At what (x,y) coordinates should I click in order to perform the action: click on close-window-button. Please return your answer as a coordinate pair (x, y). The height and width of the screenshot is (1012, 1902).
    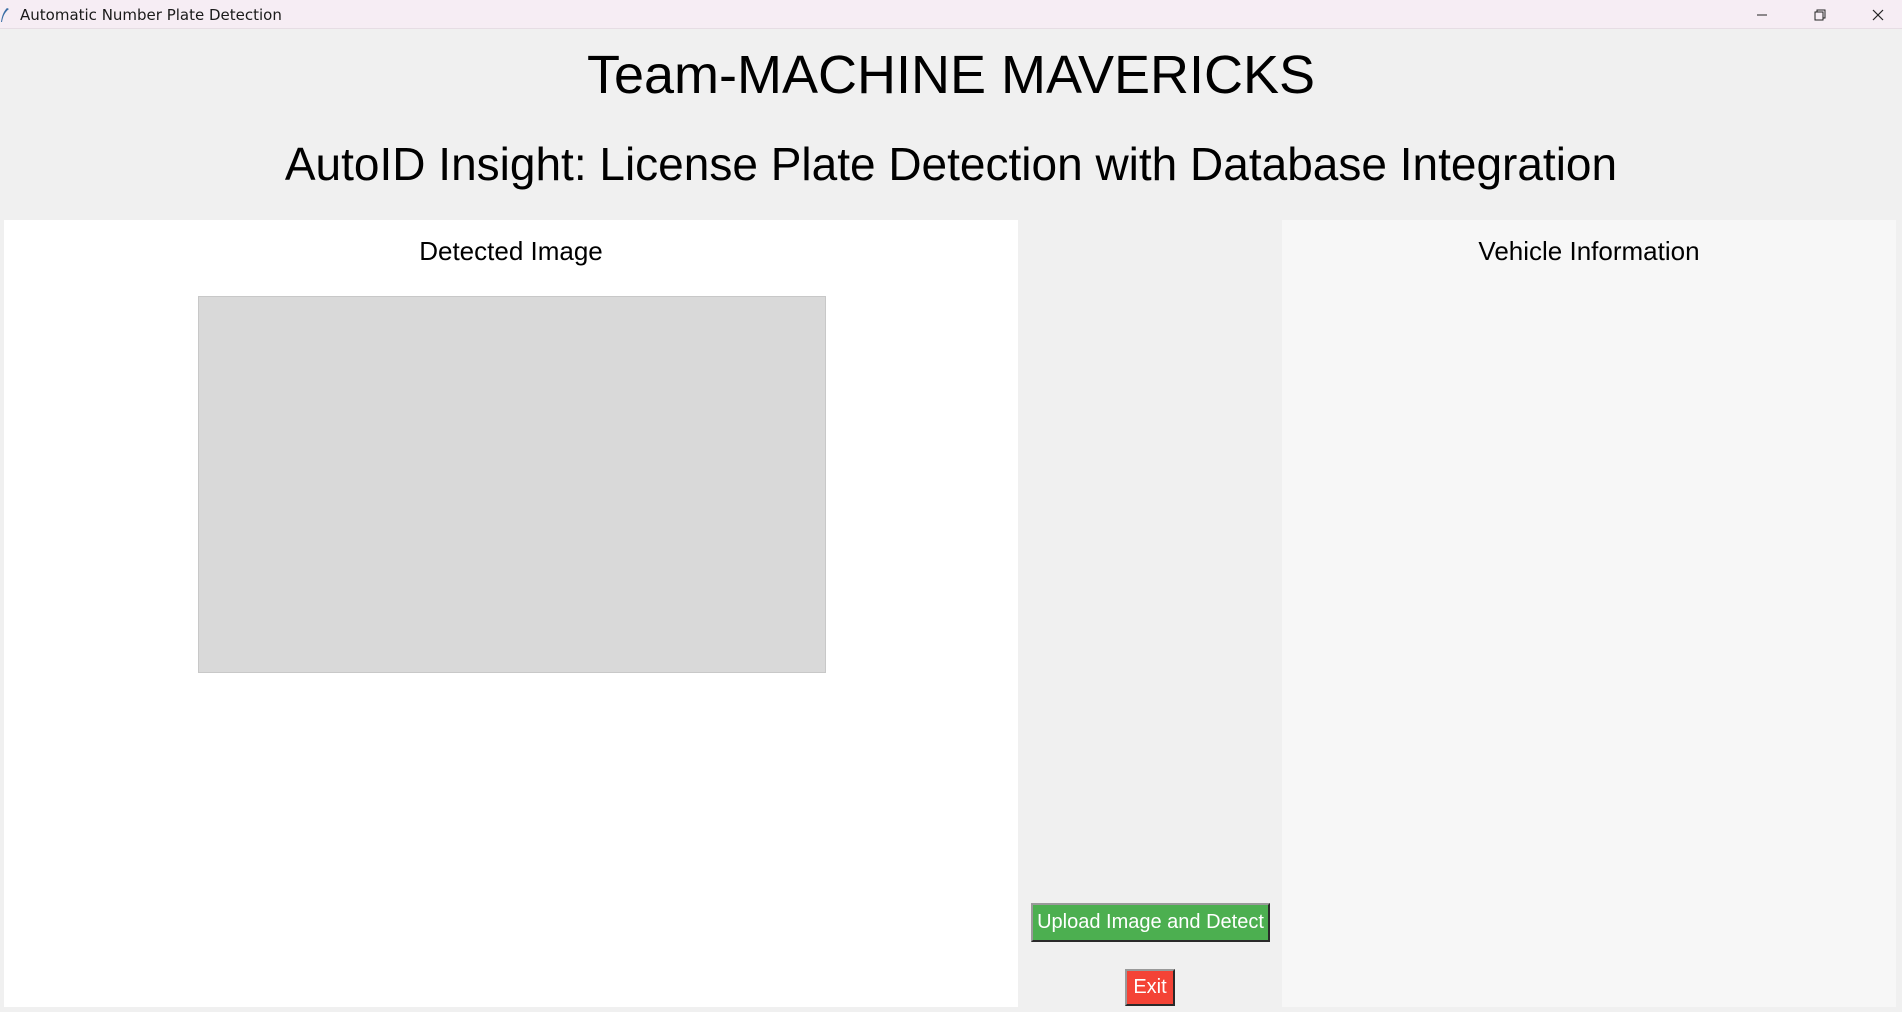
    Looking at the image, I should click on (1875, 14).